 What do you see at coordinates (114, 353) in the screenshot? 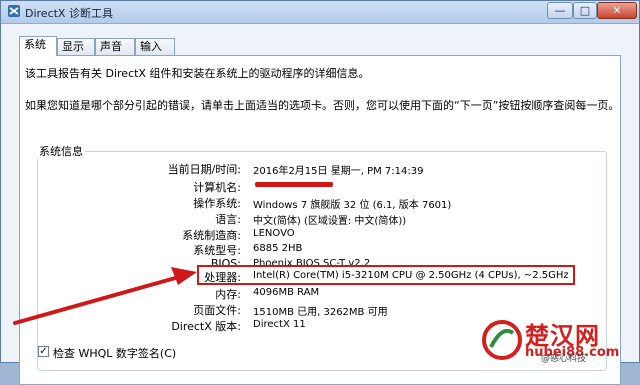
I see `whql-checkbox-label: 检查 WHQL 数字签名(C)` at bounding box center [114, 353].